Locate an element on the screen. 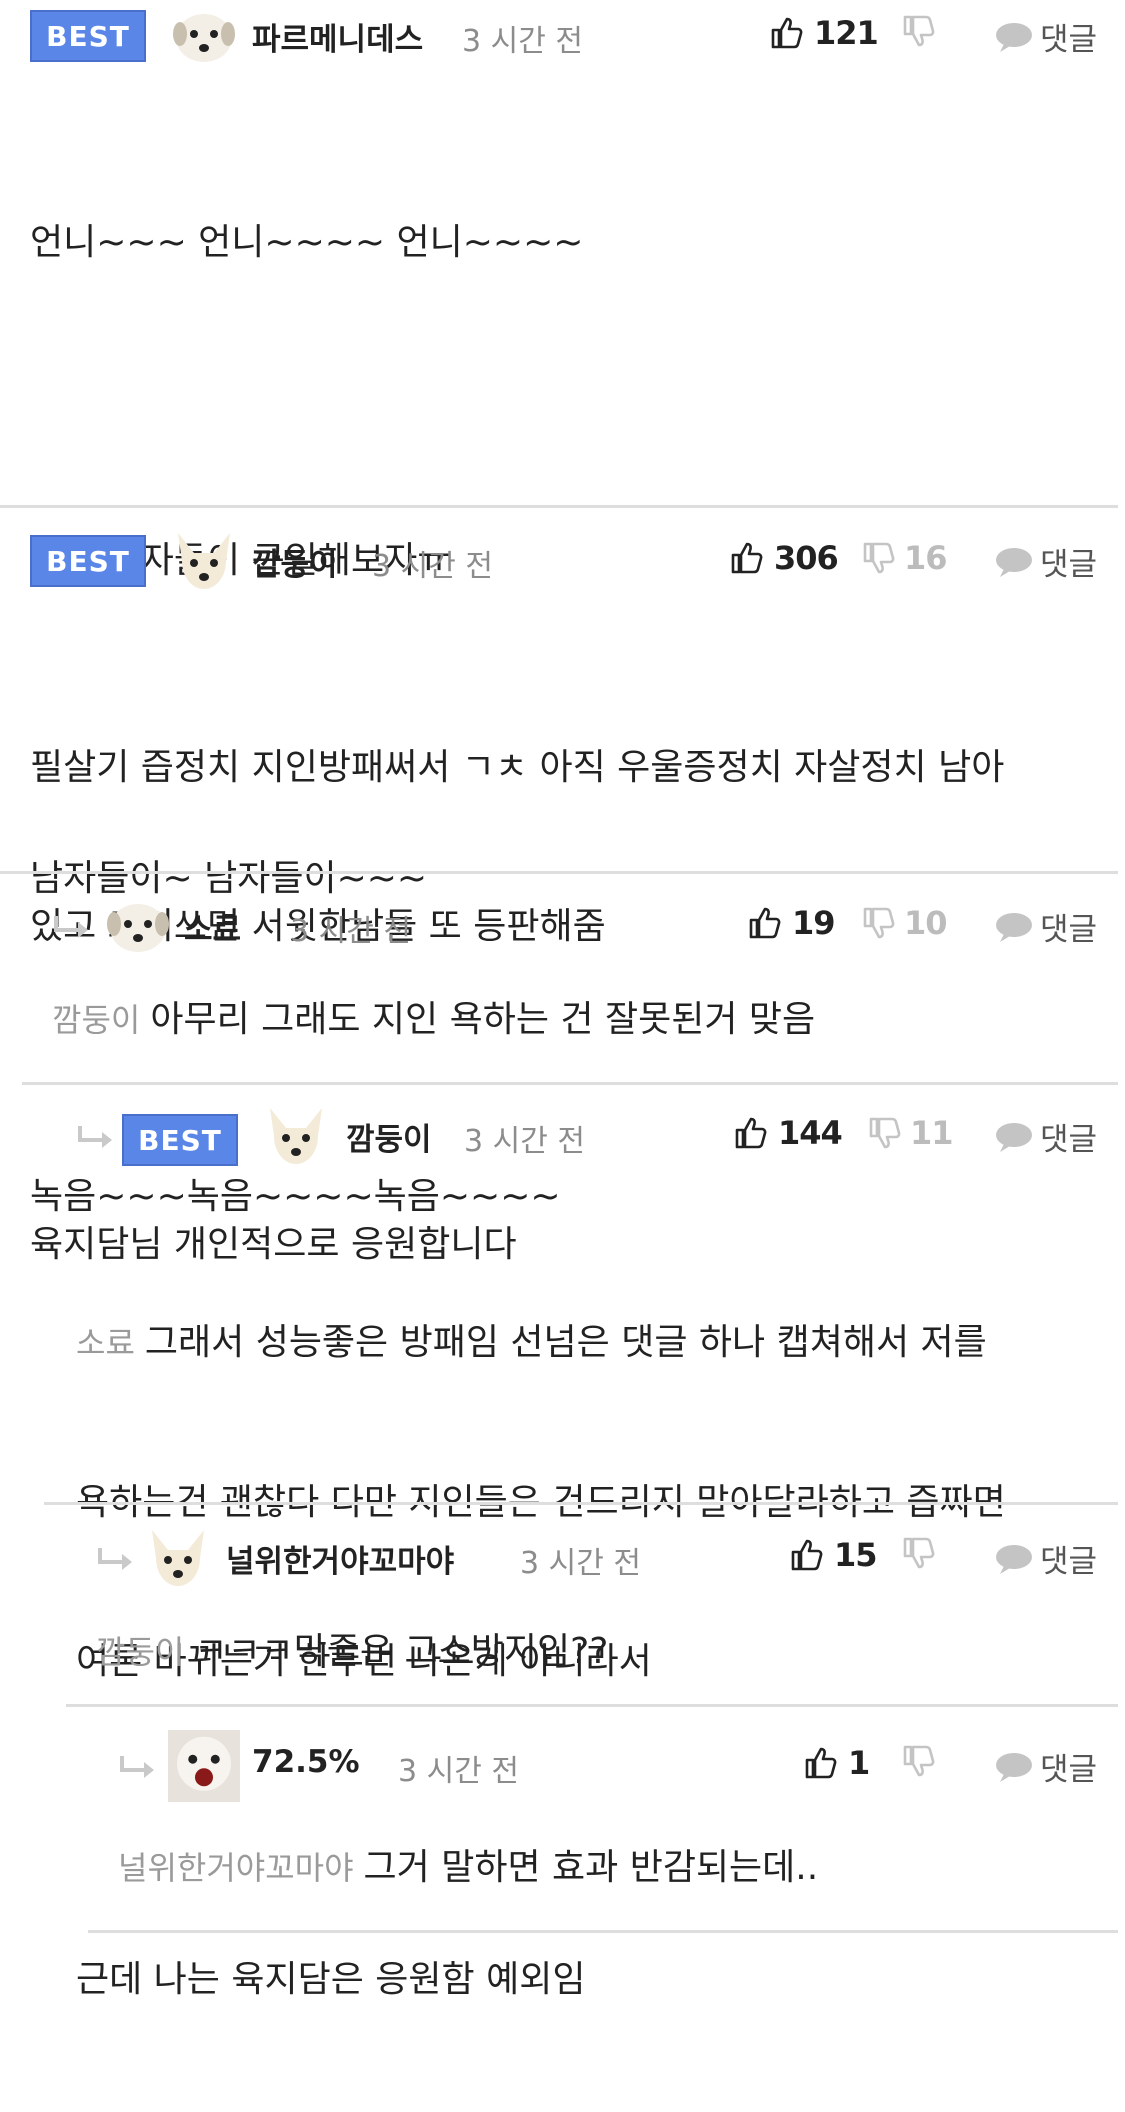  nickname: 소료 is located at coordinates (212, 926).